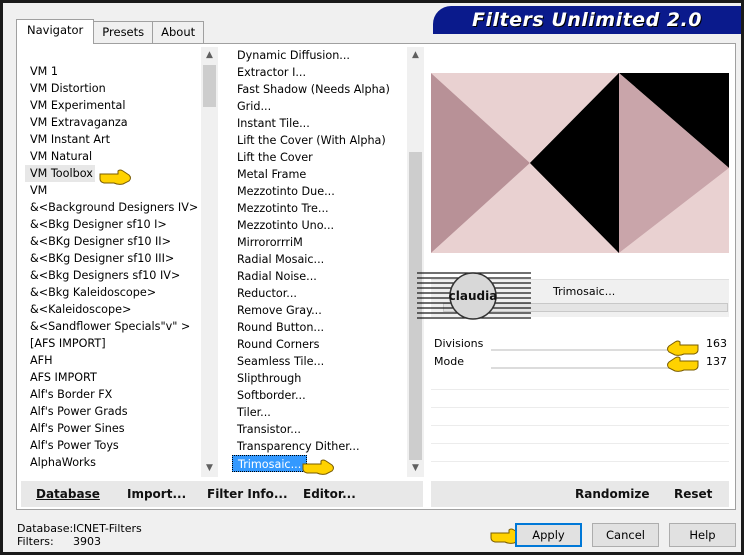  Describe the element at coordinates (112, 207) in the screenshot. I see `category-item: &<Background Designers IV>` at that location.